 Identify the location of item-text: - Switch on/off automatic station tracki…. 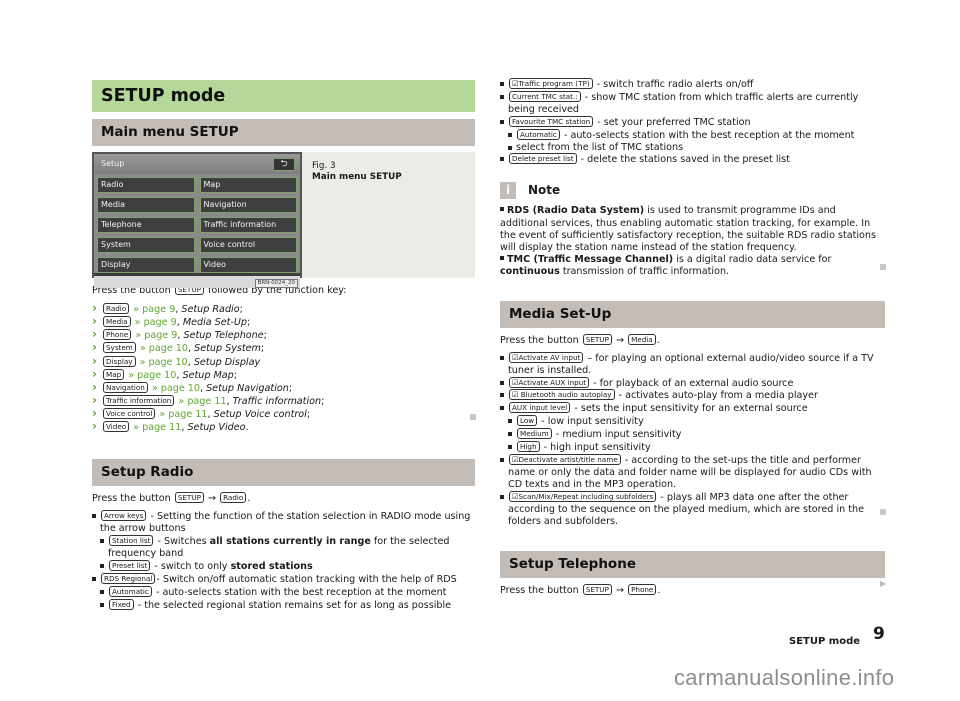
(306, 579).